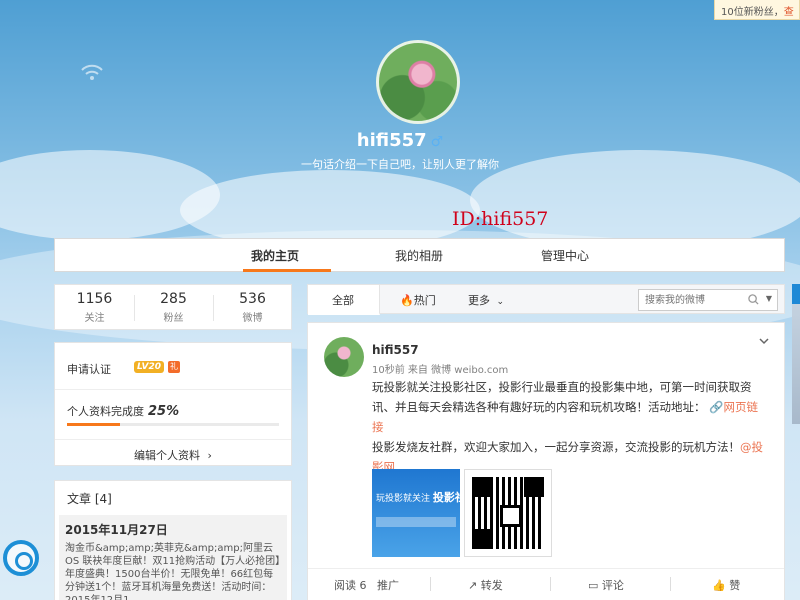 Image resolution: width=800 pixels, height=600 pixels. What do you see at coordinates (252, 299) in the screenshot?
I see `stat-value: 536` at bounding box center [252, 299].